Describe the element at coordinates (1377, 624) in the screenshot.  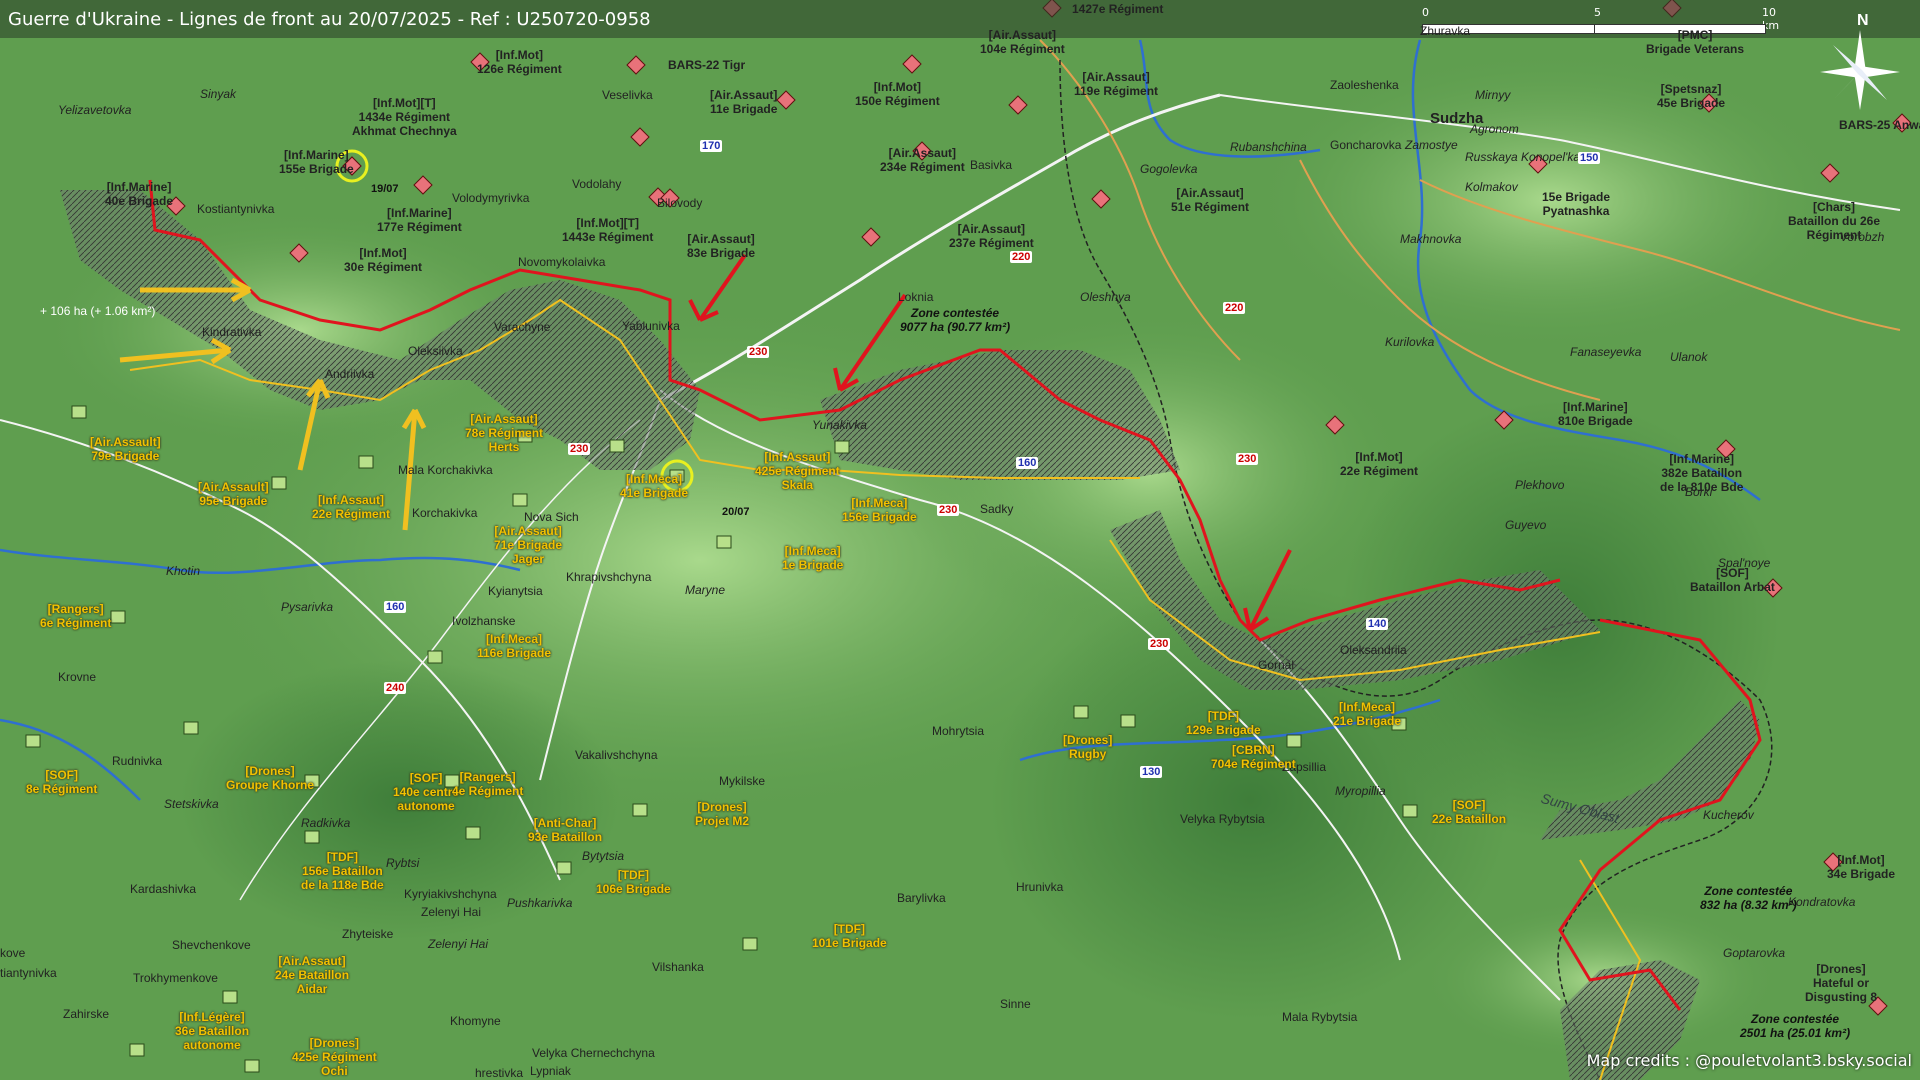
I see `road-number-label: 140` at that location.